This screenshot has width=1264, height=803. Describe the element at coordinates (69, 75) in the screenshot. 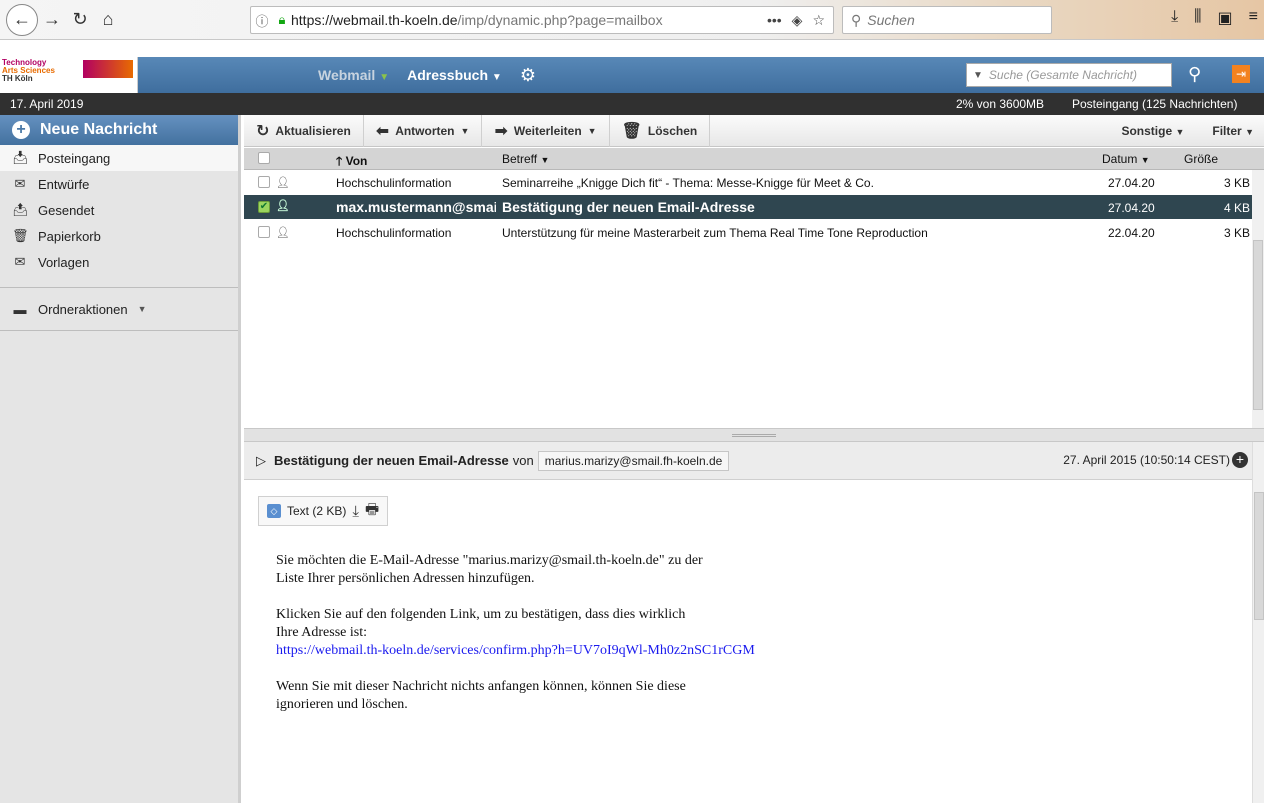

I see `th-koeln-logo: Technology Arts Sciences TH Köln` at that location.